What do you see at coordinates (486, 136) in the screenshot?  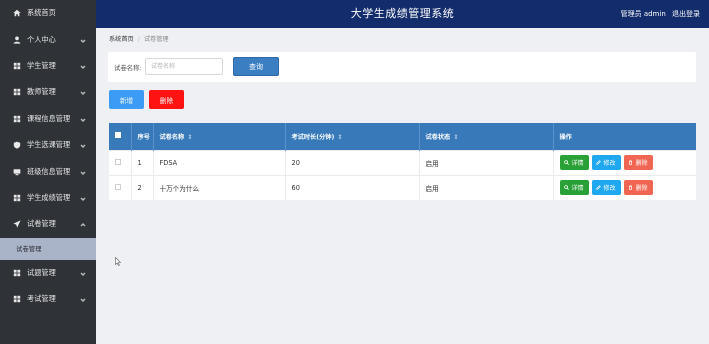 I see `column-header-status: 试卷状态 ⇕` at bounding box center [486, 136].